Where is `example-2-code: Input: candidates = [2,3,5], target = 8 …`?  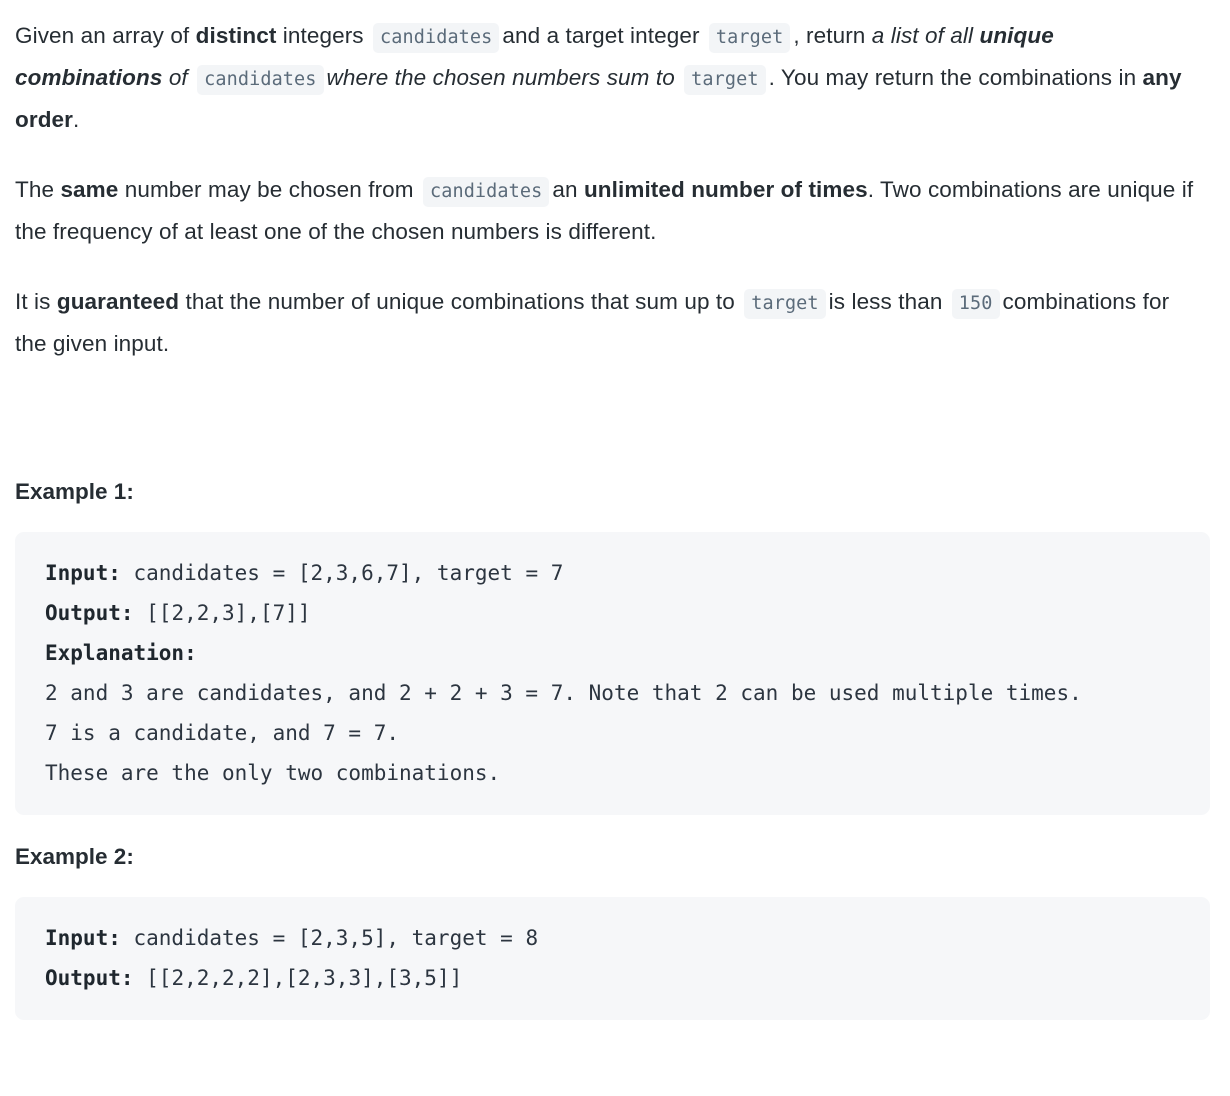
example-2-code: Input: candidates = [2,3,5], target = 8 … is located at coordinates (627, 958).